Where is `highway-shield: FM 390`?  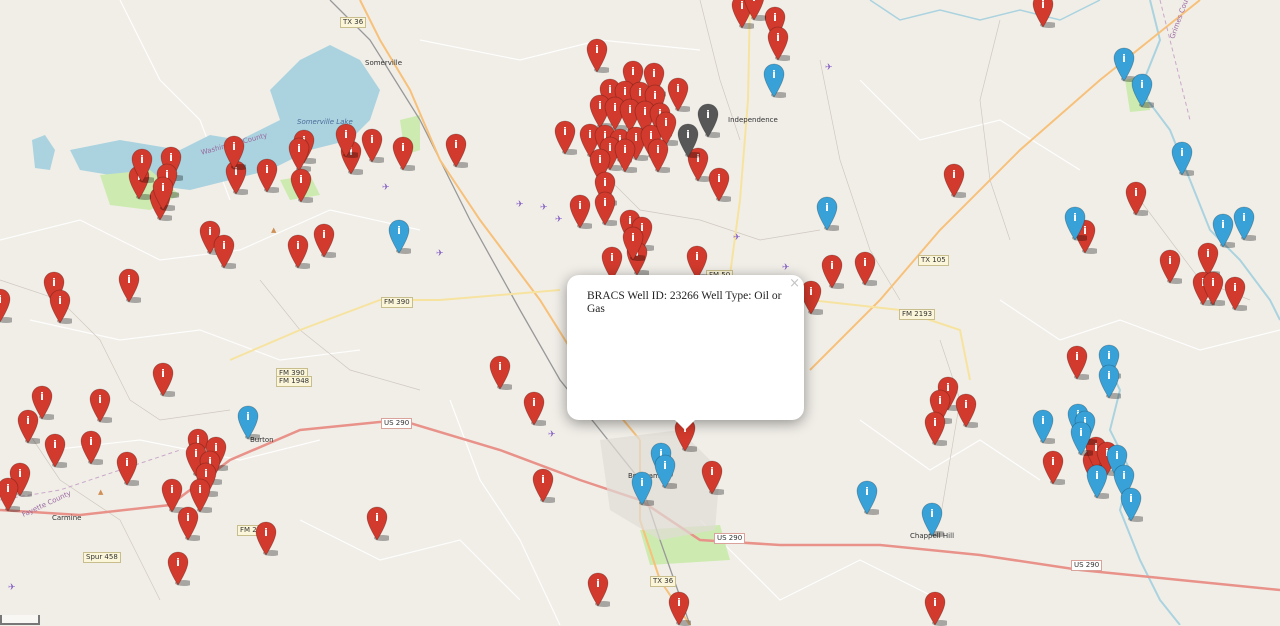
highway-shield: FM 390 is located at coordinates (397, 302).